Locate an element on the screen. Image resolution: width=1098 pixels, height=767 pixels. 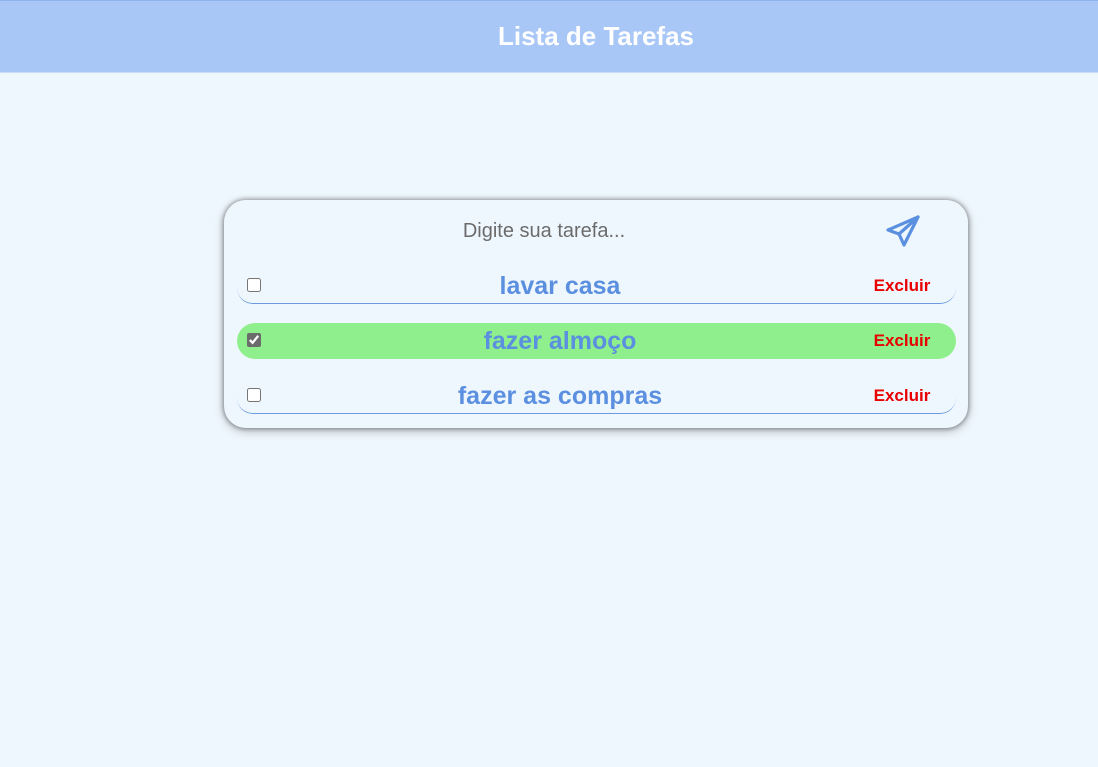
task-item: fazer as compras Excluir is located at coordinates (596, 396).